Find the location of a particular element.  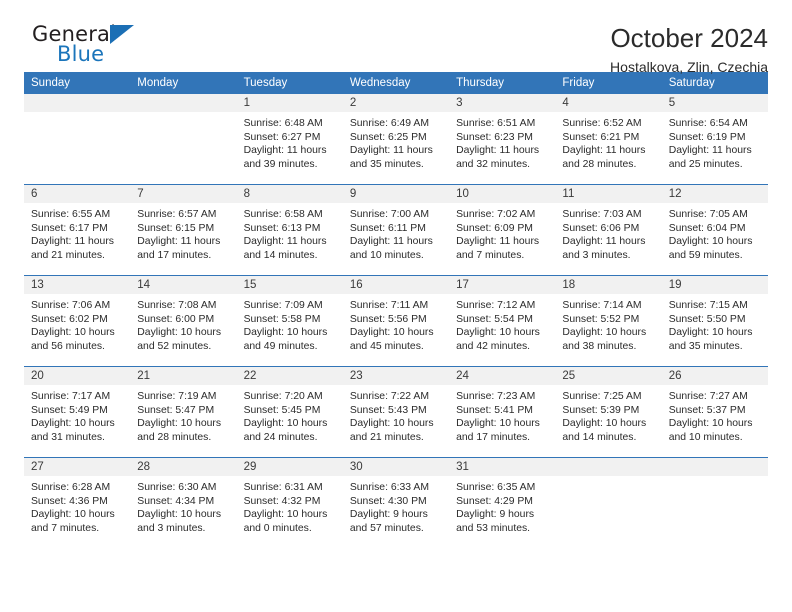

sunset-time: Sunset: 6:15 PM is located at coordinates (176, 228).